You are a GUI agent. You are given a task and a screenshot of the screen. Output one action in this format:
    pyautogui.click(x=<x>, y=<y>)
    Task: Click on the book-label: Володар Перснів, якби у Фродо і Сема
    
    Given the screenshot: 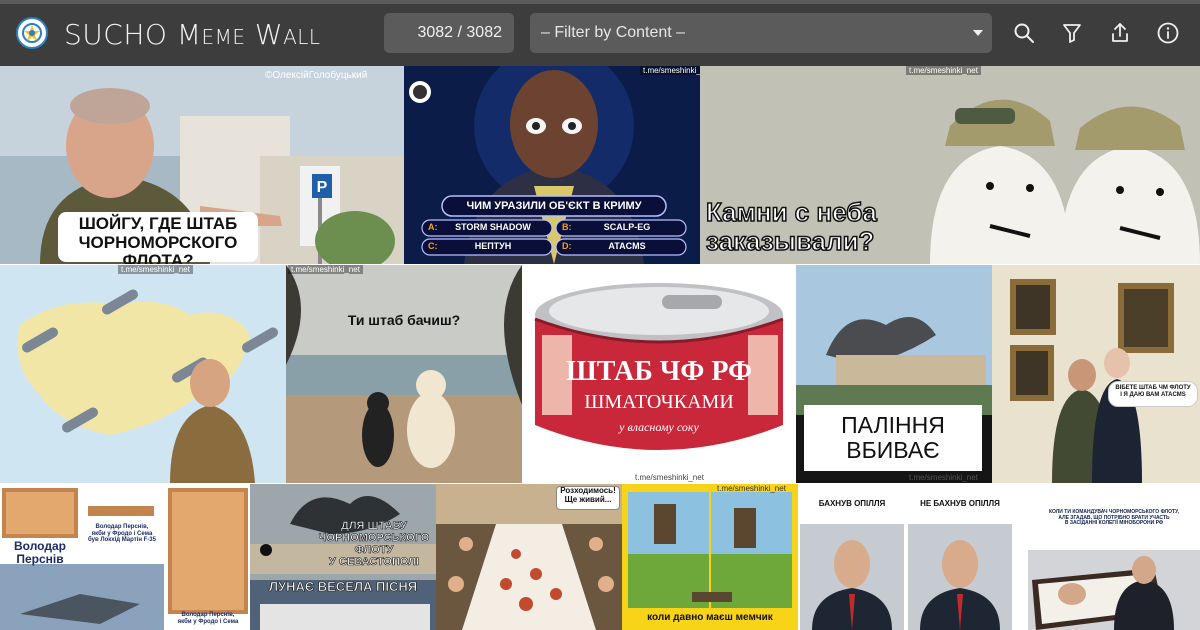 What is the action you would take?
    pyautogui.click(x=208, y=618)
    